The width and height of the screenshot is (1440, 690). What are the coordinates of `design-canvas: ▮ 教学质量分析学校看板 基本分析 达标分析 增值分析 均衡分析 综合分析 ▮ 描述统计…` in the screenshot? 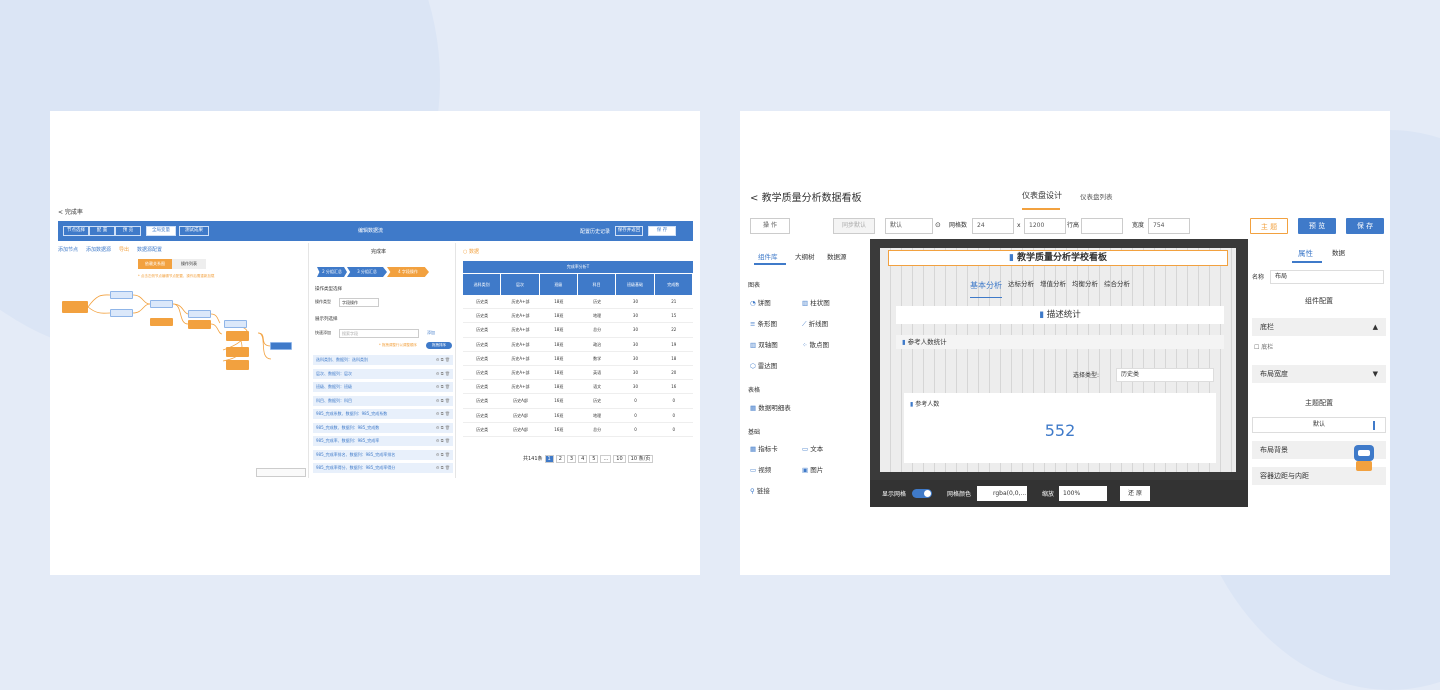 It's located at (1059, 373).